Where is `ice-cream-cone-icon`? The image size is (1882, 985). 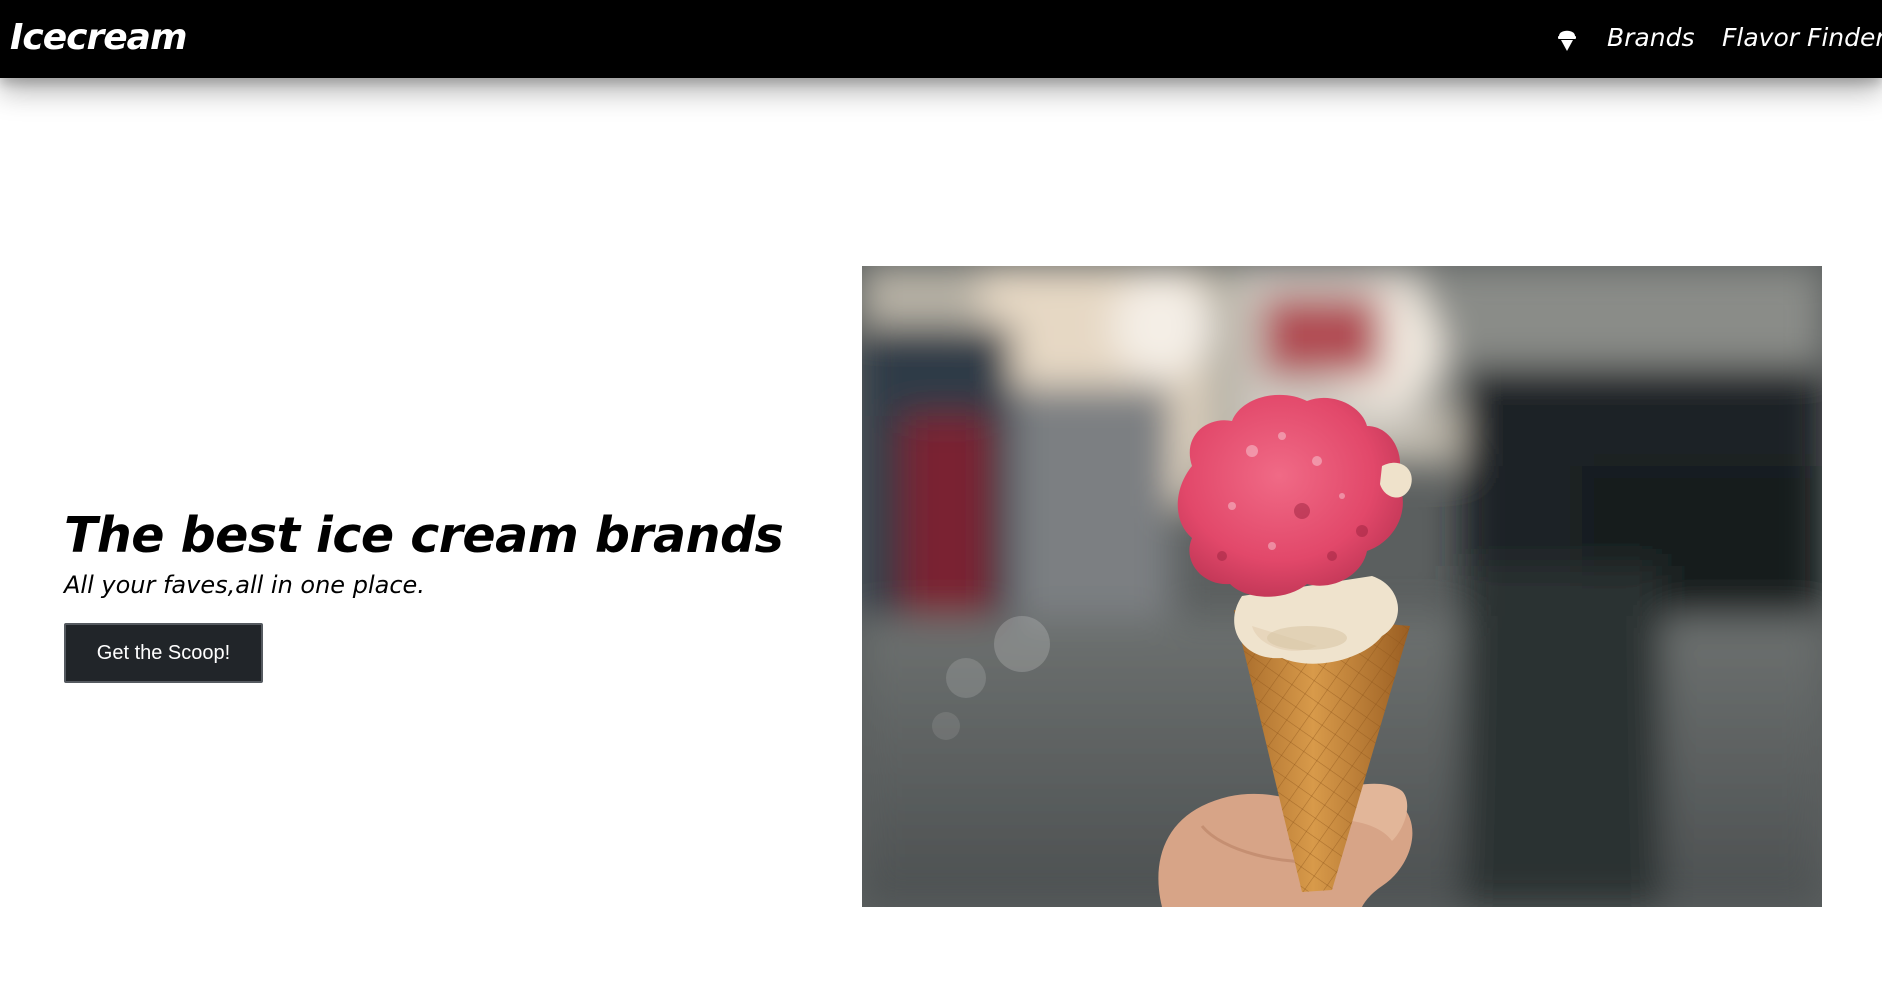
ice-cream-cone-icon is located at coordinates (1567, 39).